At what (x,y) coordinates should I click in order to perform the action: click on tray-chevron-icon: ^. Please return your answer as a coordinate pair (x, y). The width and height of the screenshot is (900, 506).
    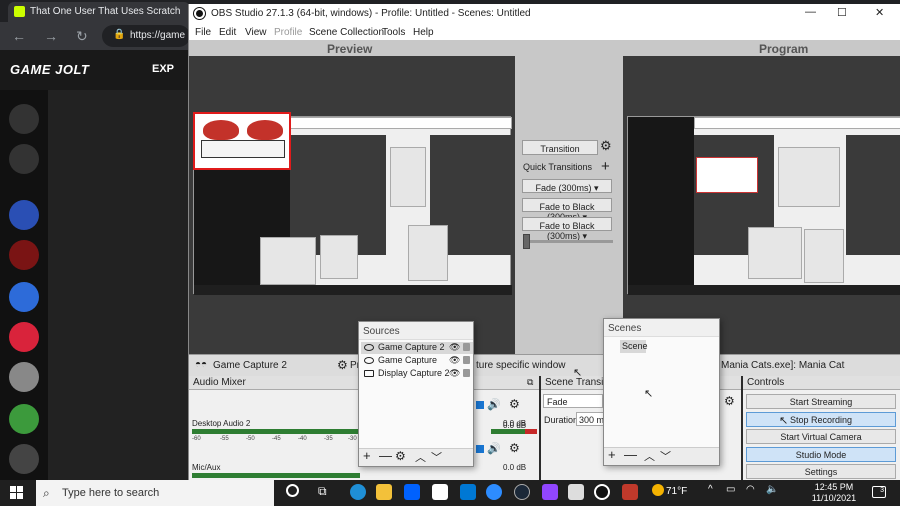
    Looking at the image, I should click on (710, 489).